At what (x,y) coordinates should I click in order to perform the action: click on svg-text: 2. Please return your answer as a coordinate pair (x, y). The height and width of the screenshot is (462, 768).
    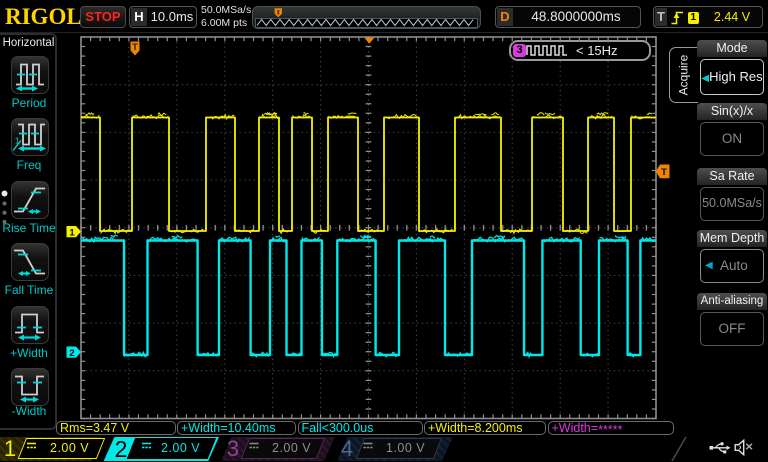
    Looking at the image, I should click on (71, 353).